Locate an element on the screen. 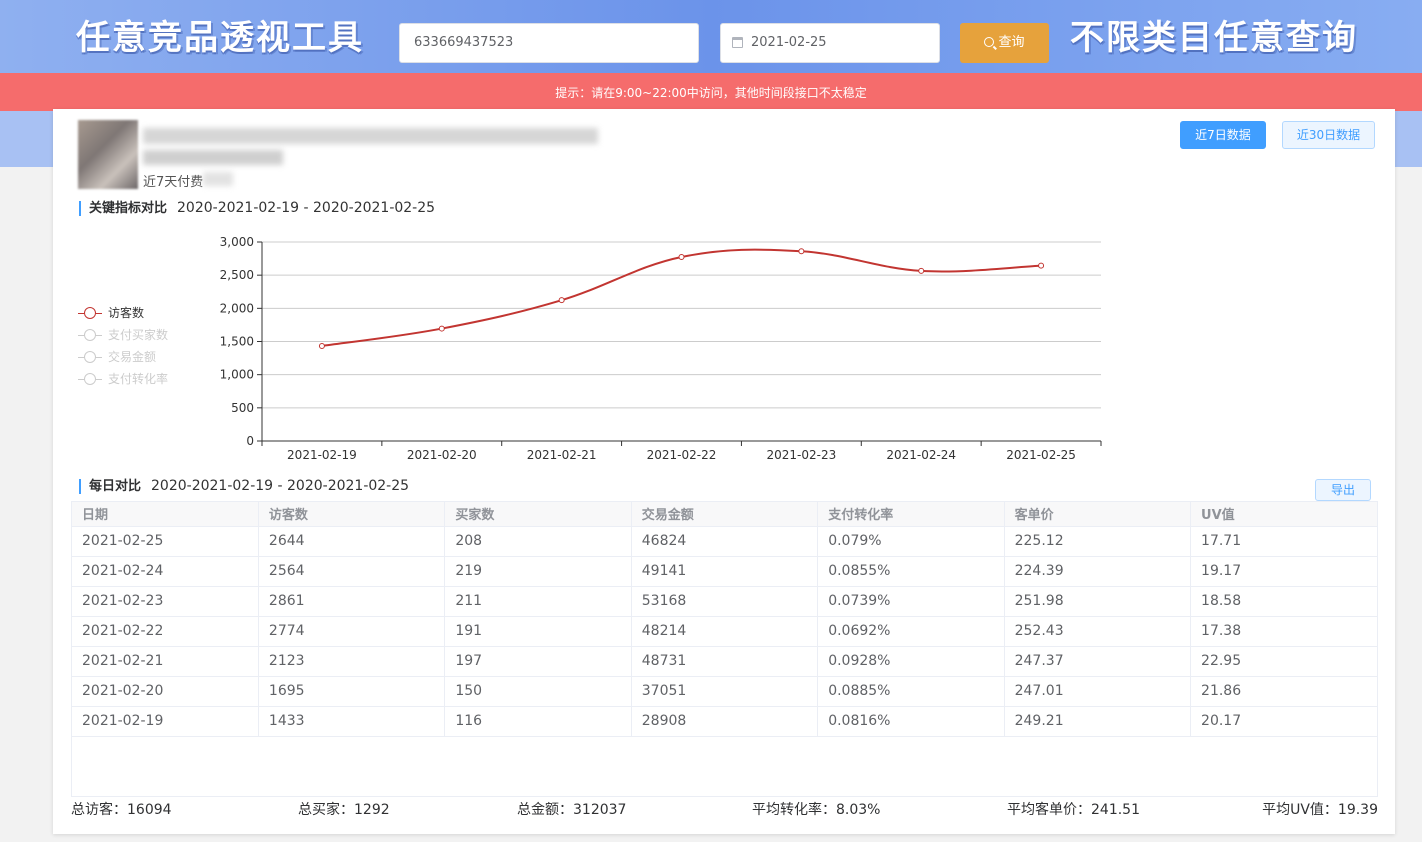 The image size is (1422, 842). table-cell: 48731 is located at coordinates (725, 661).